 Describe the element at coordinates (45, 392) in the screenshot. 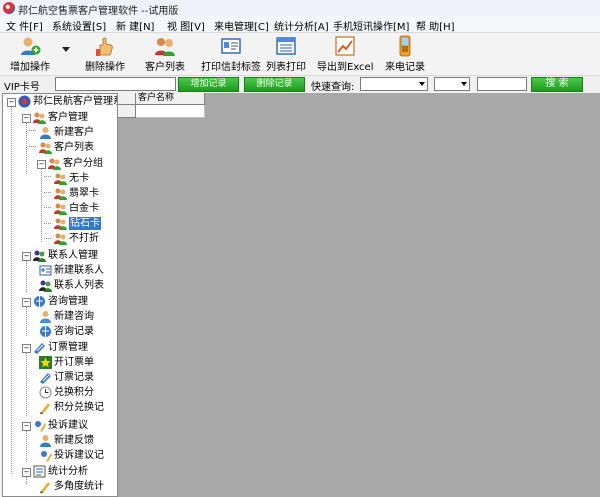

I see `clock-icon` at that location.